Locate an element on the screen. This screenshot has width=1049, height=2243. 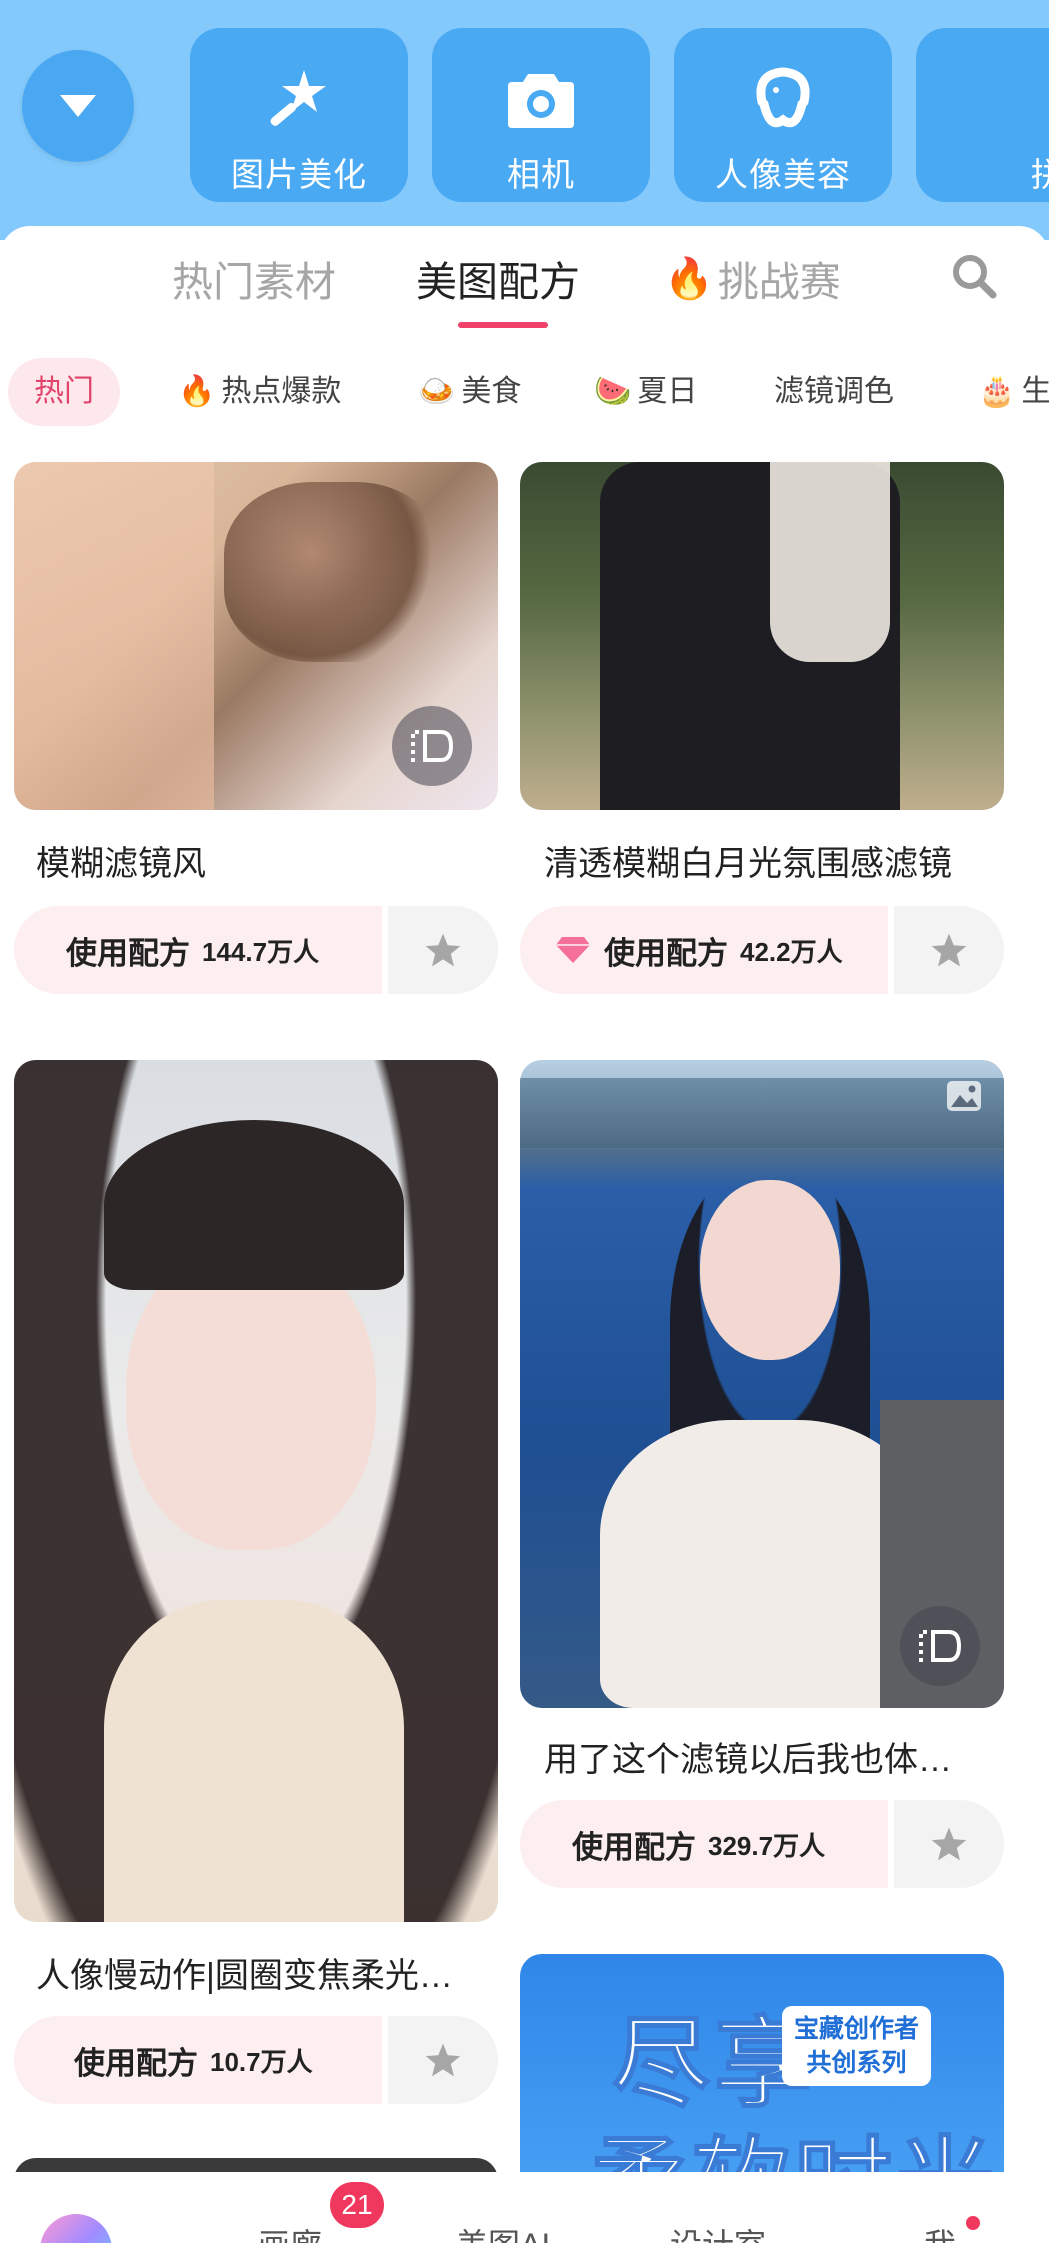
chip-hot: 热门 is located at coordinates (64, 392).